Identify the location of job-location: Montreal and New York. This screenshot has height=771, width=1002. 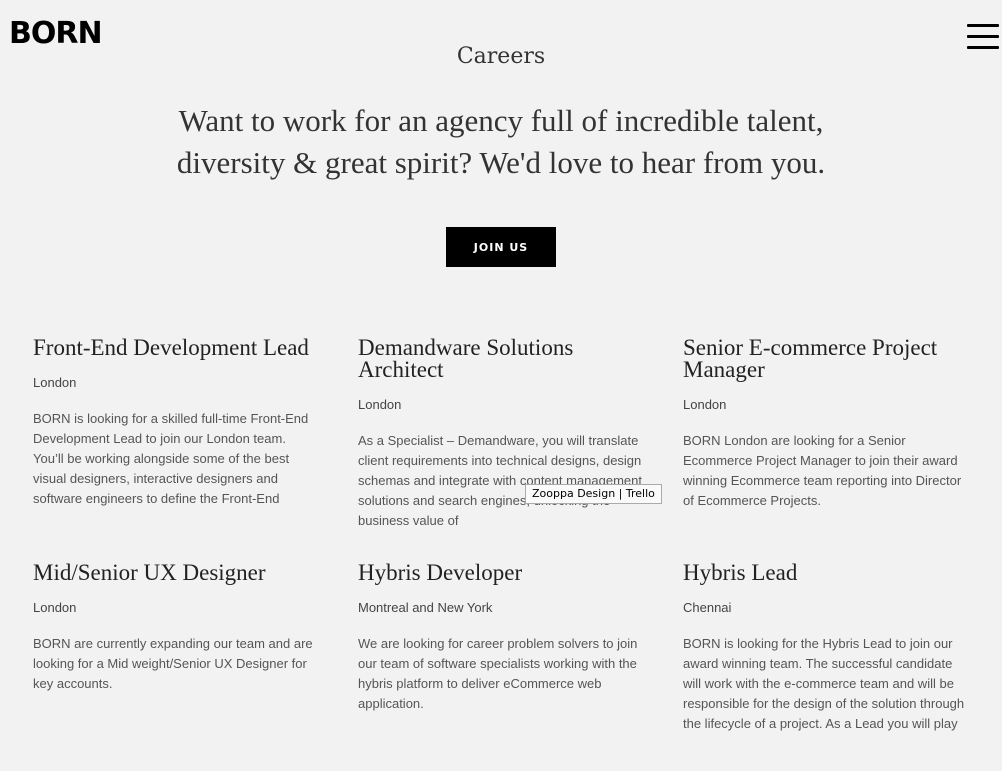
(425, 607).